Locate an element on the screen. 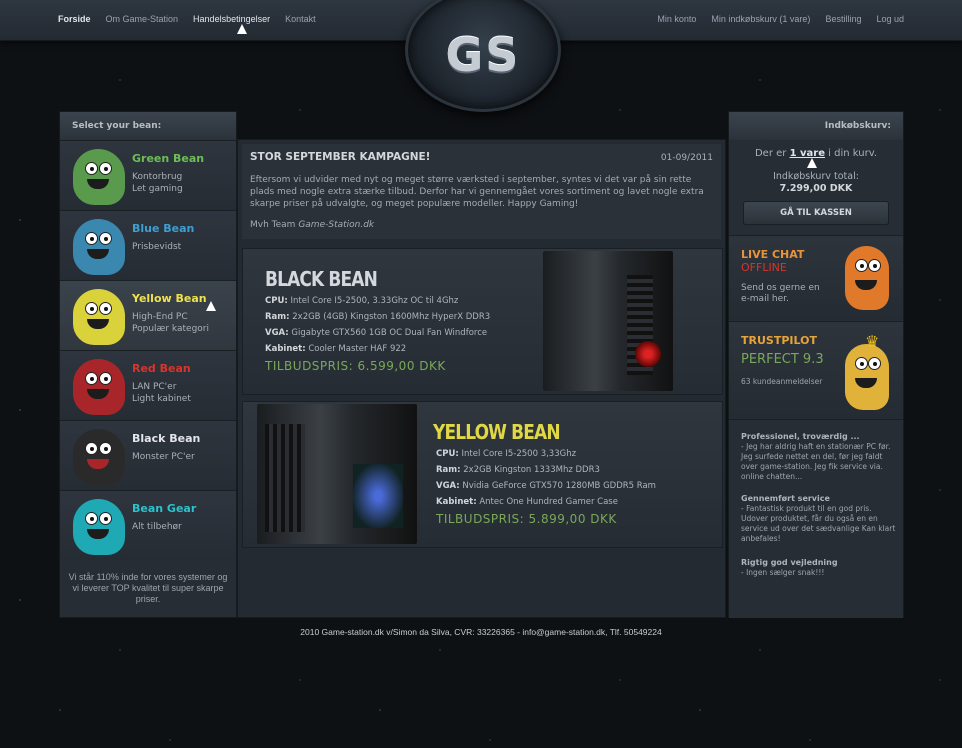  crowned-bean-mascot-icon: ♛ is located at coordinates (867, 371).